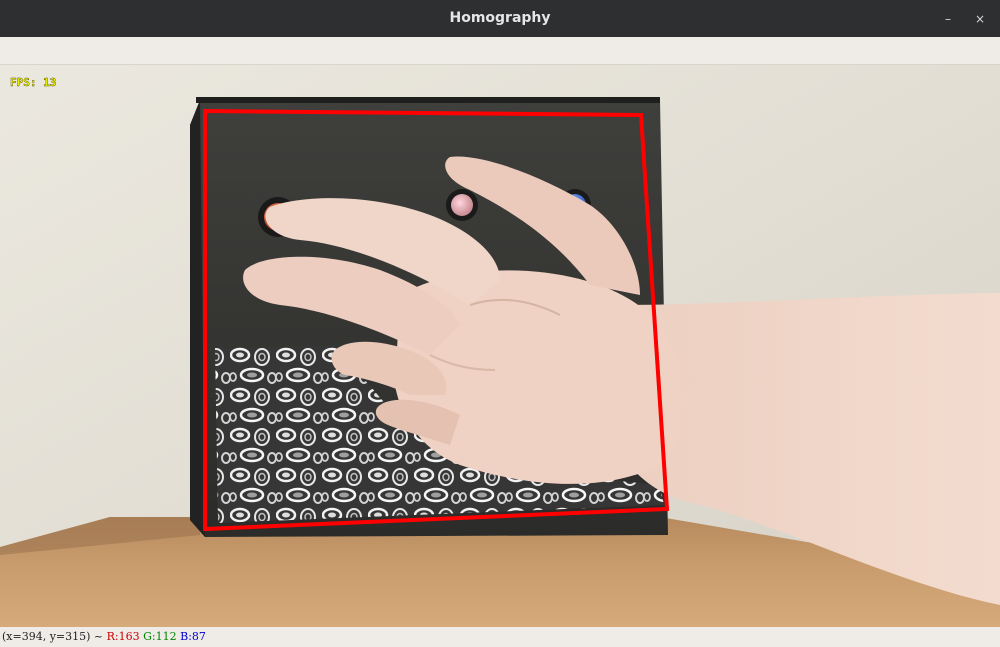 The height and width of the screenshot is (647, 1000). I want to click on pixel-coords: (x=394, y=315) ~, so click(54, 636).